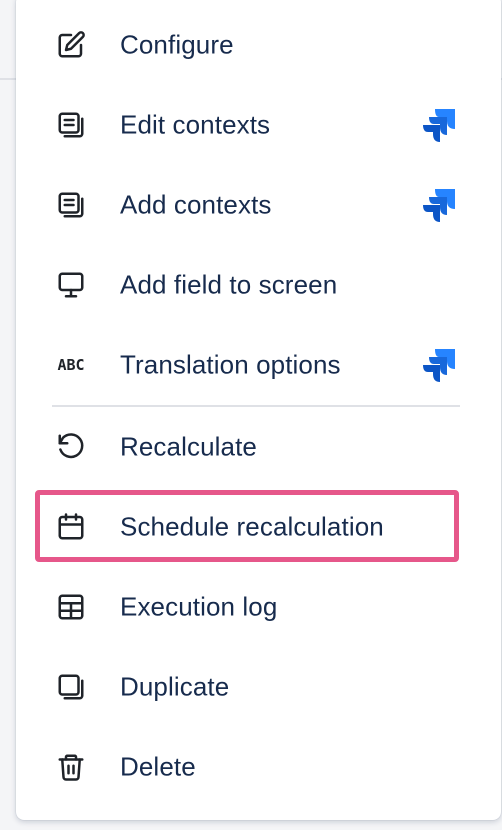  What do you see at coordinates (196, 204) in the screenshot?
I see `menu-item-label: Add contexts` at bounding box center [196, 204].